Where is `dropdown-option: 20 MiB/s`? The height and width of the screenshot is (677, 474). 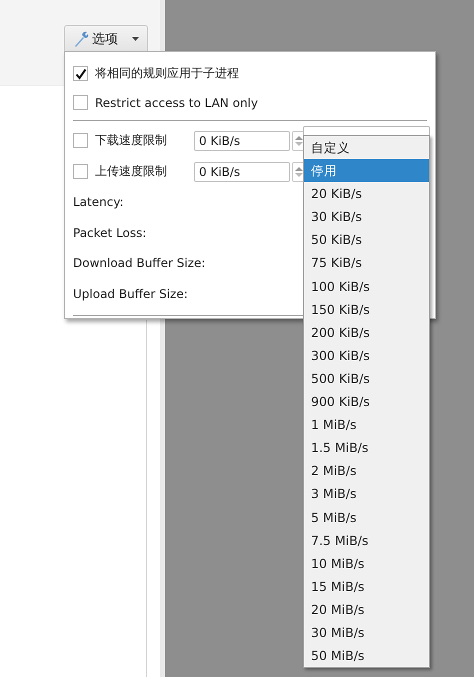 dropdown-option: 20 MiB/s is located at coordinates (366, 609).